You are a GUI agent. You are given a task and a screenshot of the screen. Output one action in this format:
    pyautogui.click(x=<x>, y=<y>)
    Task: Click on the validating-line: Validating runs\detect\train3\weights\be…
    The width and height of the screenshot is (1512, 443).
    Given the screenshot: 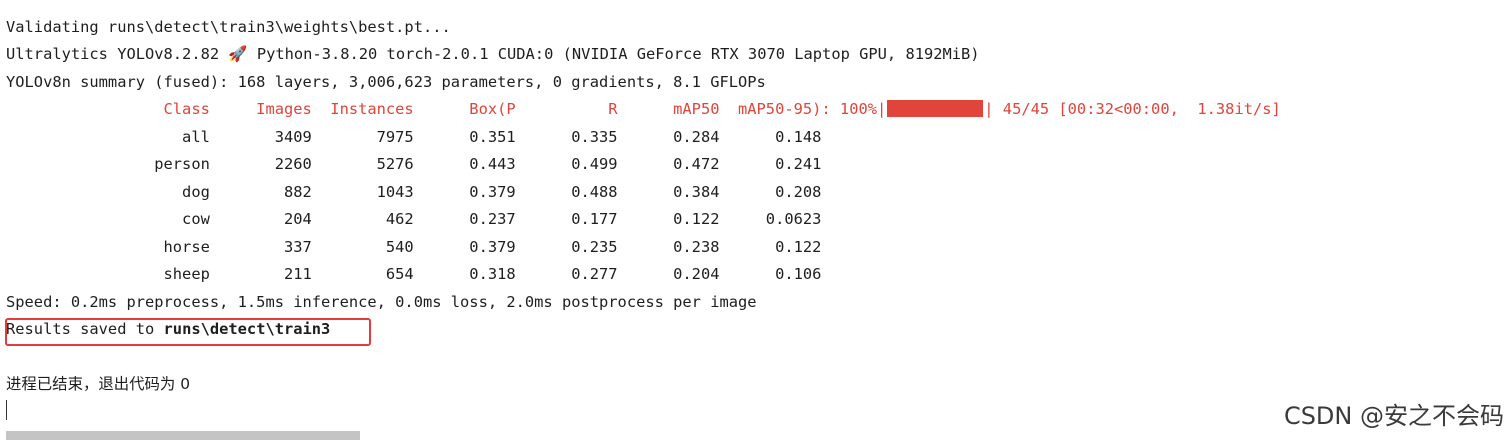 What is the action you would take?
    pyautogui.click(x=228, y=27)
    